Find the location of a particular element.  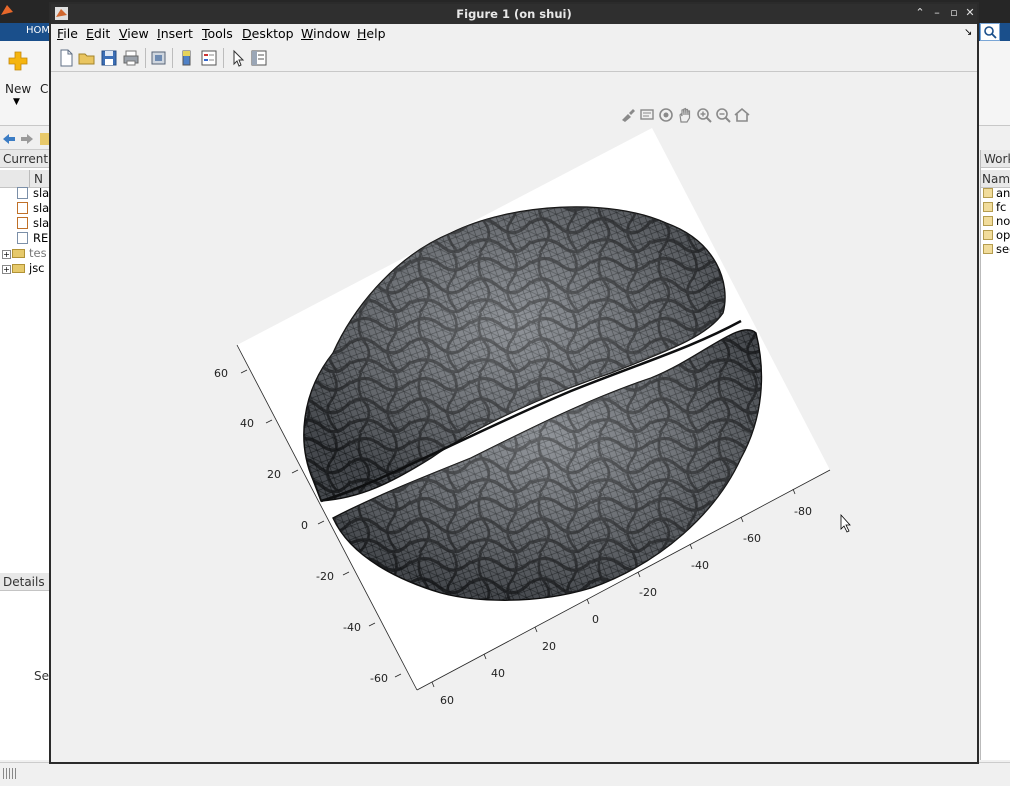

list-item: + tes is located at coordinates (25, 253).